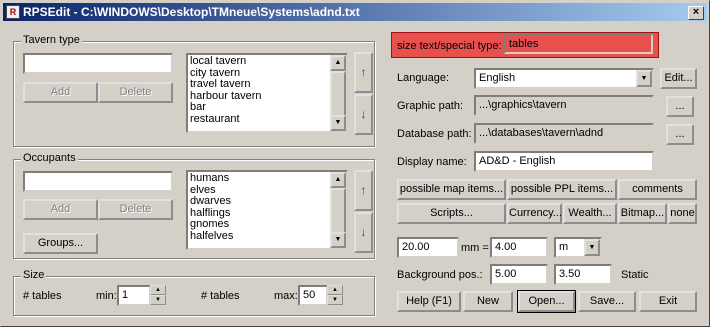 This screenshot has width=710, height=327. Describe the element at coordinates (98, 181) in the screenshot. I see `occupants-input` at that location.